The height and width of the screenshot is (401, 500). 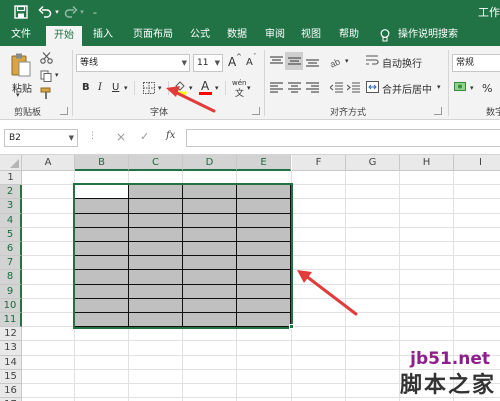 I want to click on formula-input, so click(x=343, y=138).